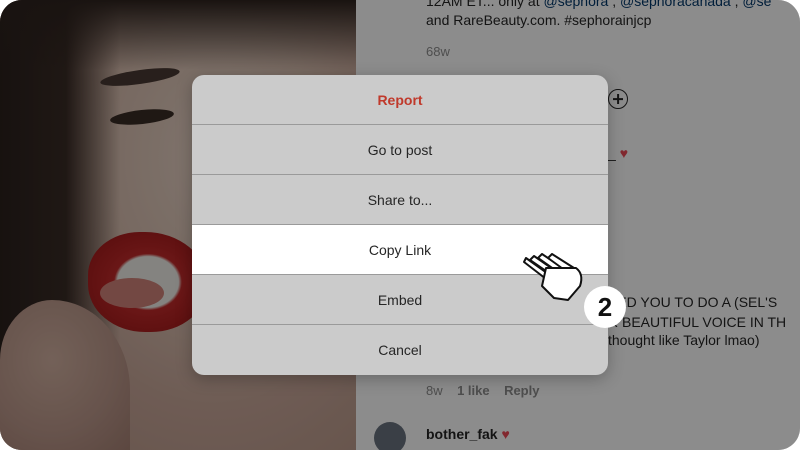  What do you see at coordinates (400, 350) in the screenshot?
I see `cancel-button: Cancel` at bounding box center [400, 350].